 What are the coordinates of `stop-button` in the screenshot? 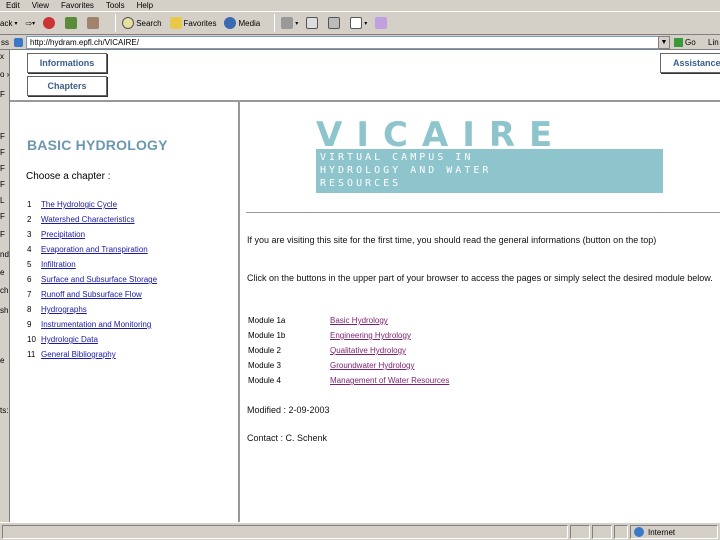 It's located at (50, 23).